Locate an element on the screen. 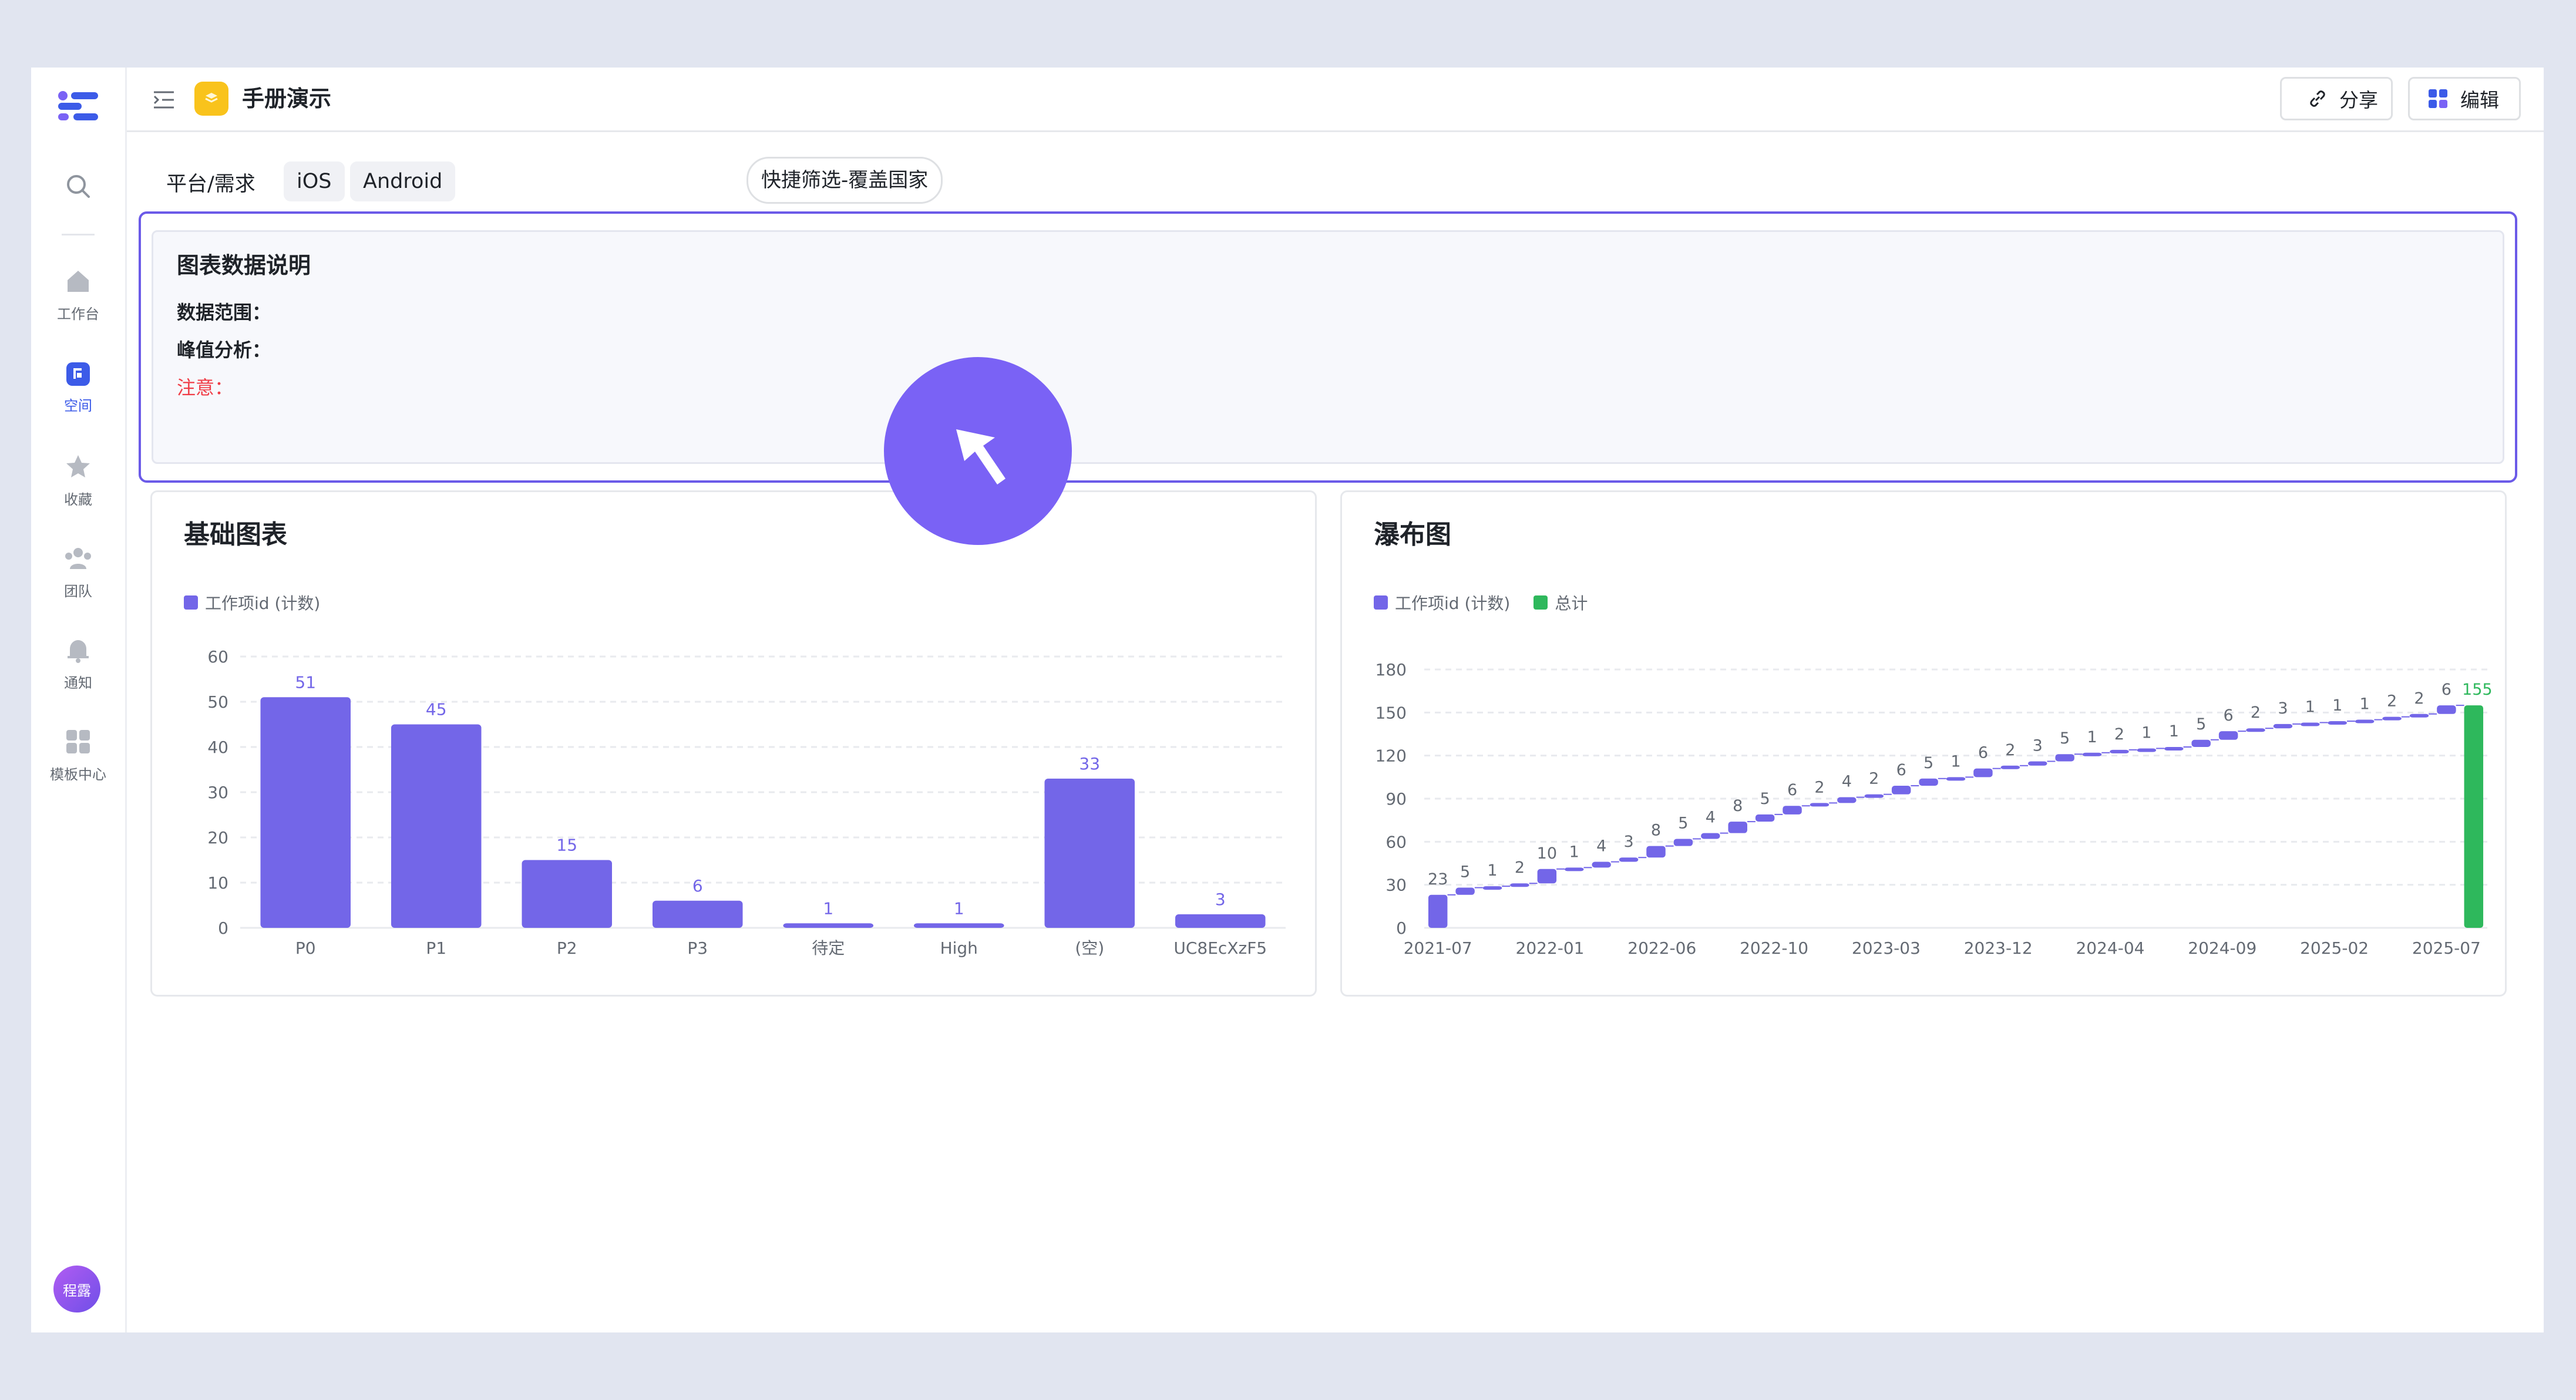 The image size is (2576, 1400). x-tick-label: 待定 is located at coordinates (828, 948).